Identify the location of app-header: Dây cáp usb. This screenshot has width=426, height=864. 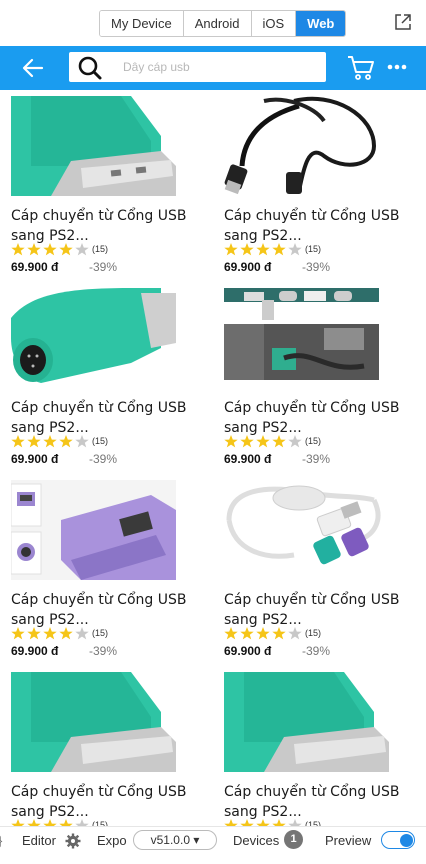
(213, 68).